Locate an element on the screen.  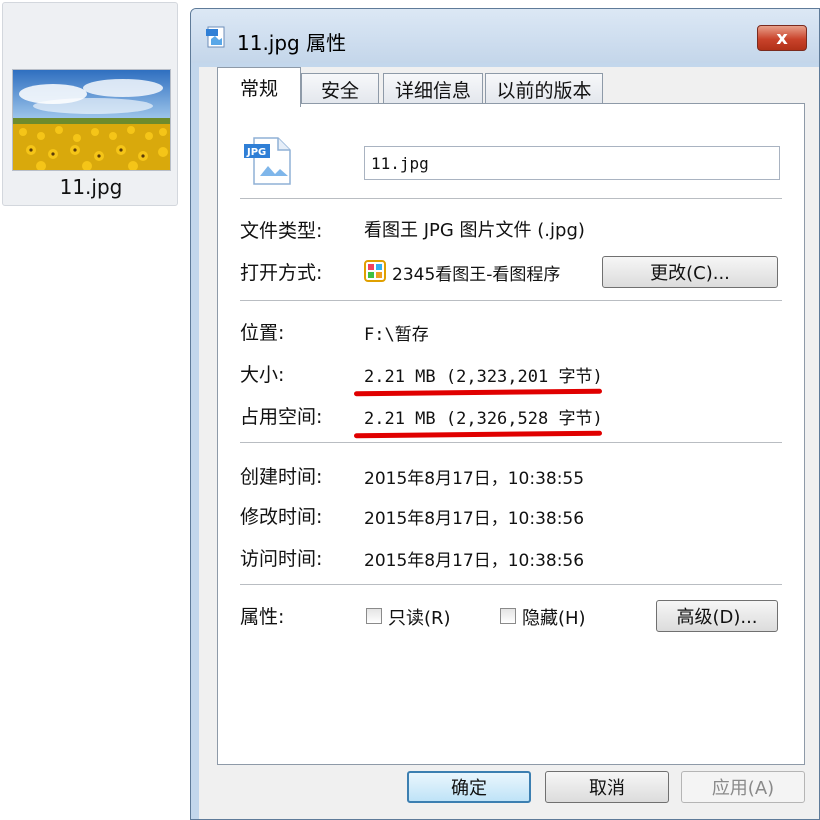
file-type-value: 看图王 JPG 图片文件 (.jpg) is located at coordinates (474, 230).